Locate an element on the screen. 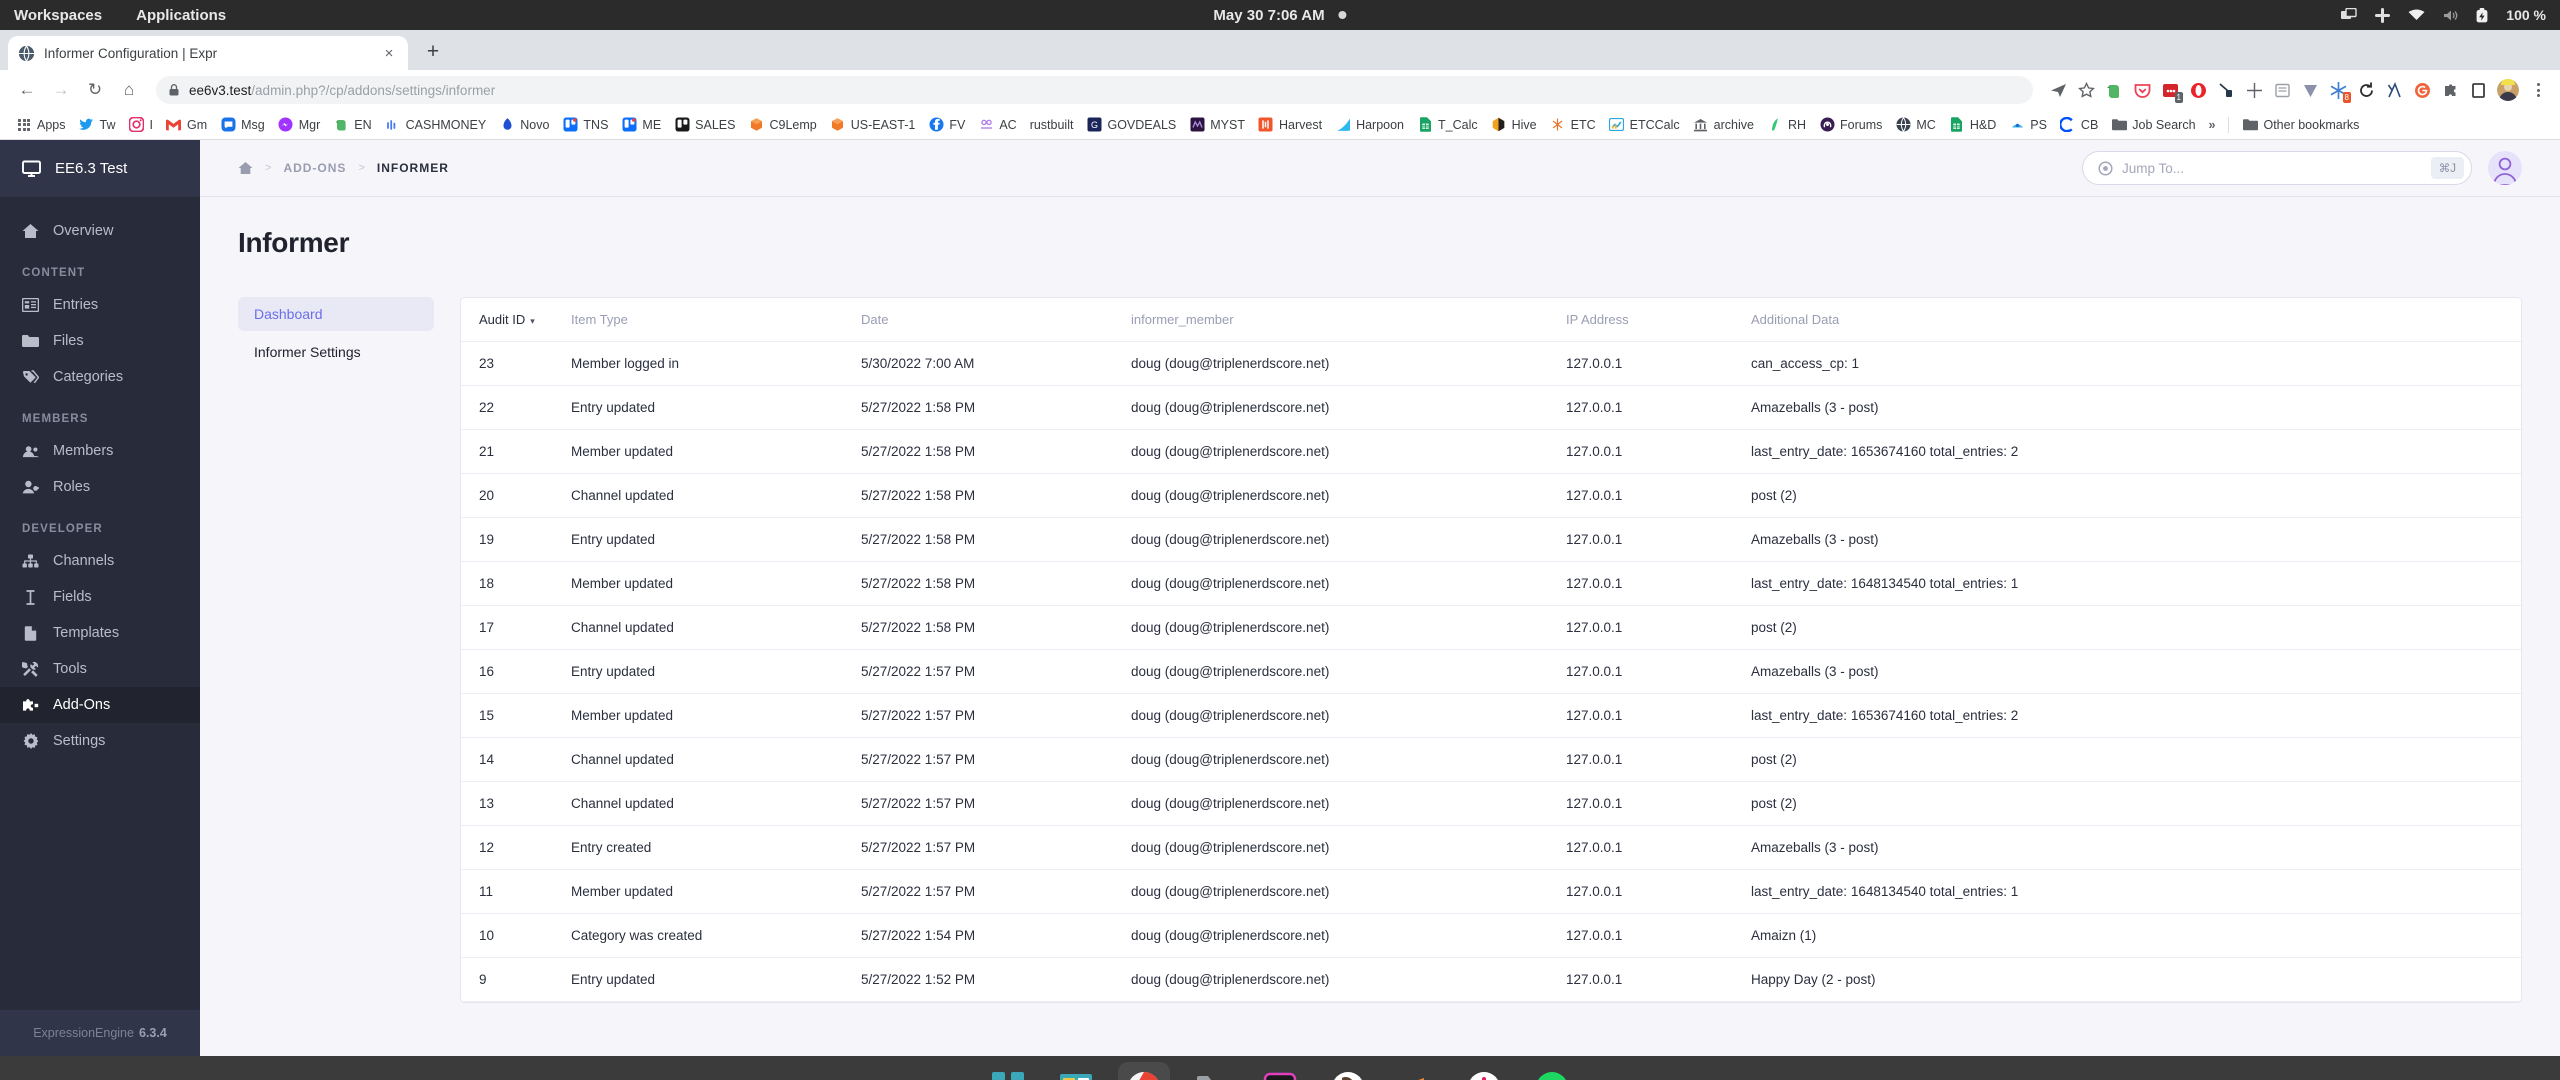 This screenshot has height=1080, width=2560. bookmark-t-calc: T_Calc is located at coordinates (1447, 125).